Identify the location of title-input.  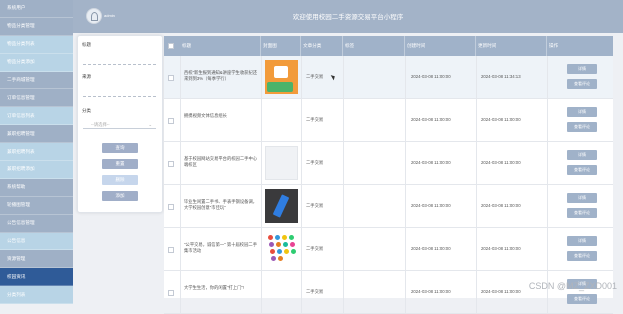
(119, 60).